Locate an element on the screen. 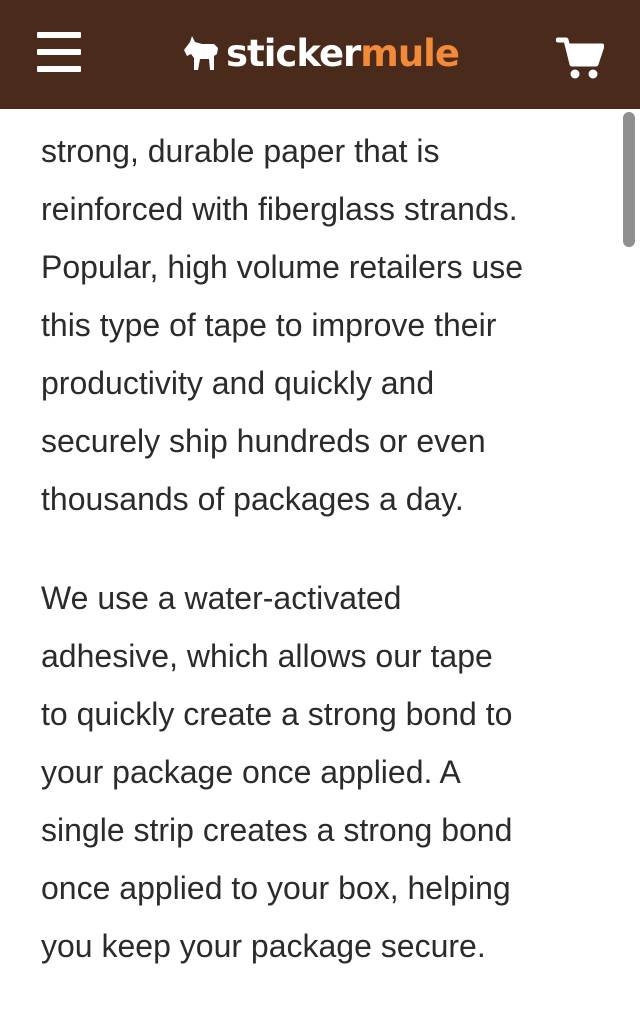 This screenshot has height=1016, width=640. top-navigation-bar: sticker mule is located at coordinates (320, 54).